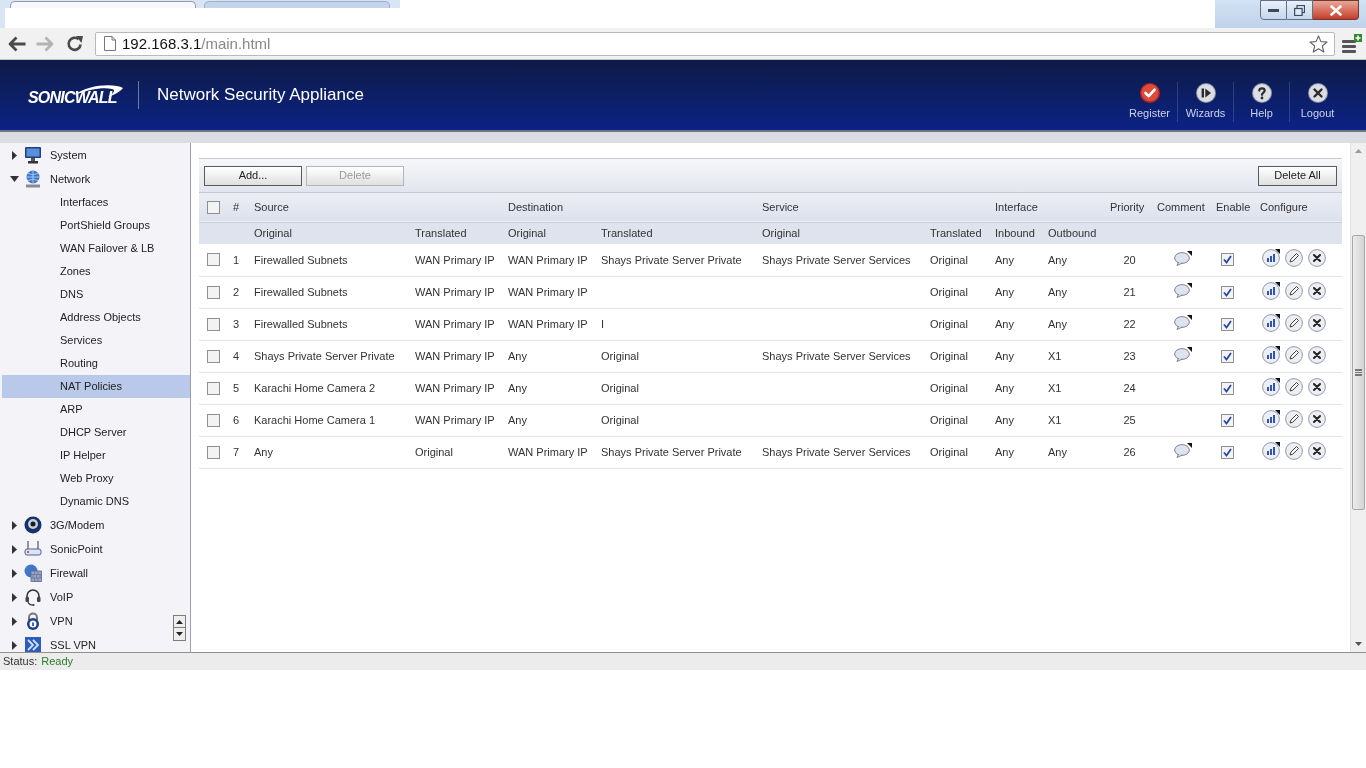 This screenshot has height=768, width=1366. Describe the element at coordinates (1183, 207) in the screenshot. I see `column-header: Comment` at that location.